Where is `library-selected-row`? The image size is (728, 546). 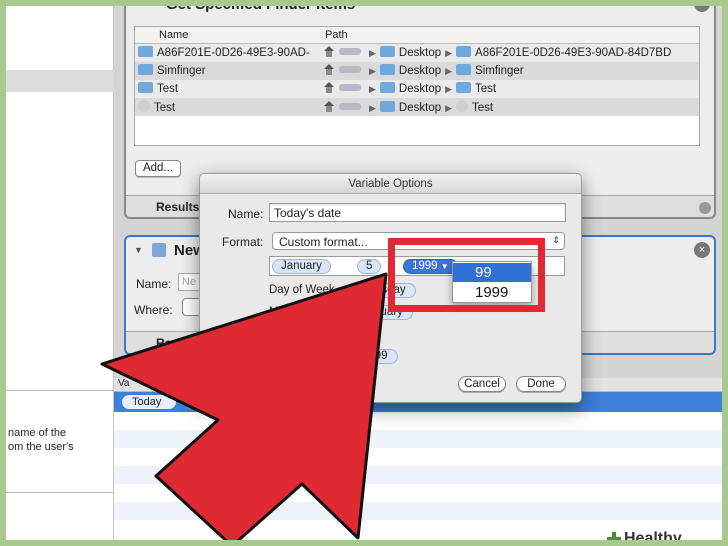 library-selected-row is located at coordinates (60, 81).